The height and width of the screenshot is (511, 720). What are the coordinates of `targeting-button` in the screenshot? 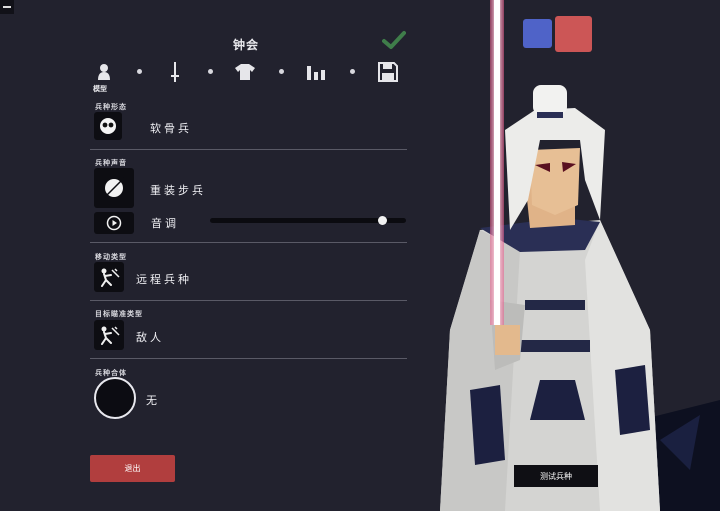 It's located at (109, 335).